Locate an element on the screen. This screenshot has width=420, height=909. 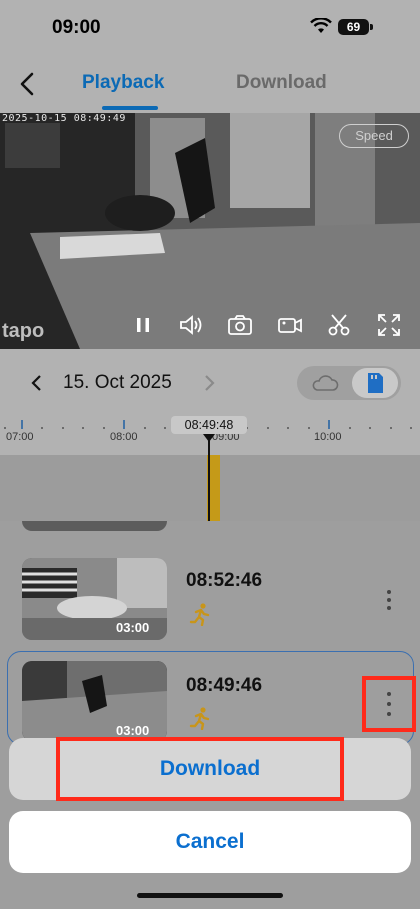
snapshot-button is located at coordinates (240, 325).